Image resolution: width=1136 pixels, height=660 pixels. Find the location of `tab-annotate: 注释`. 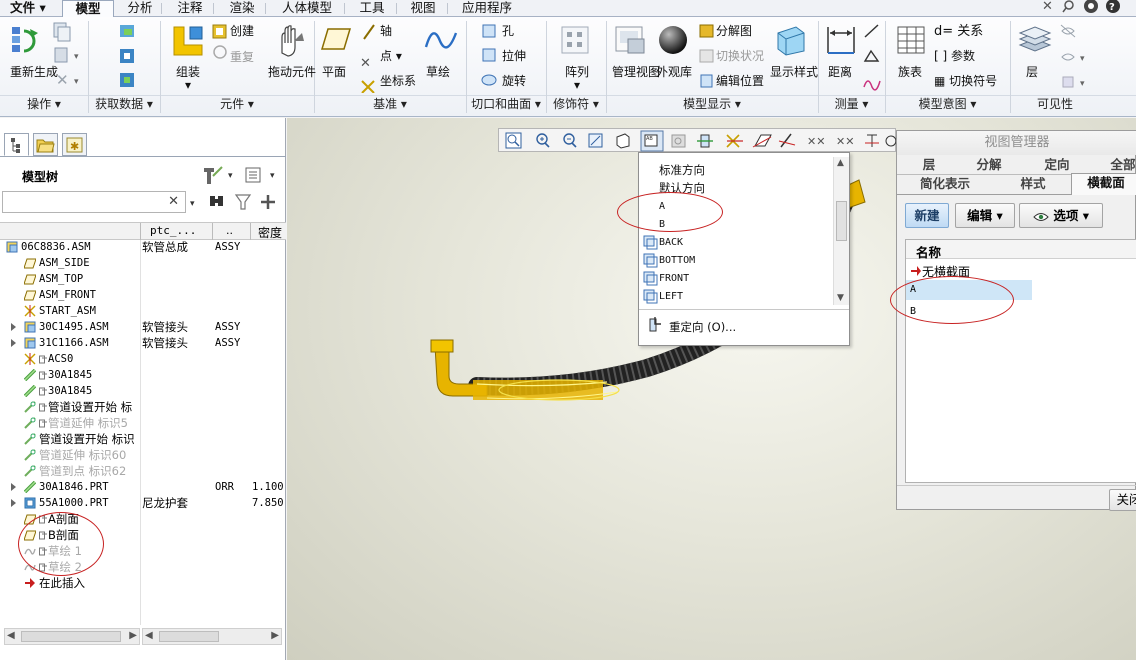

tab-annotate: 注释 is located at coordinates (190, 8).